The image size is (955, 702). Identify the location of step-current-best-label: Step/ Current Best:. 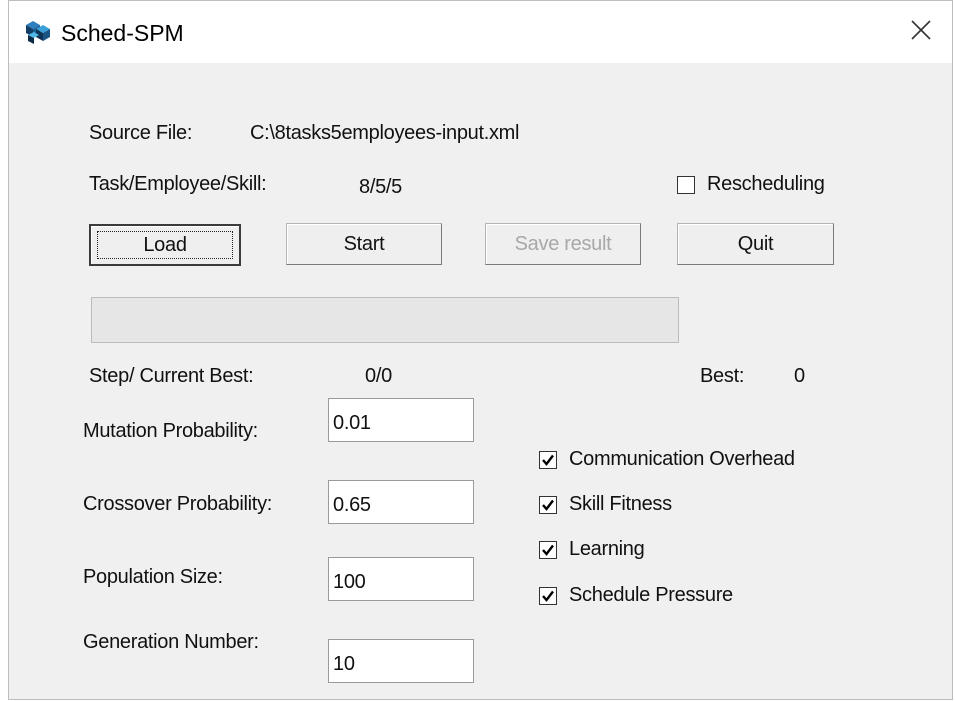
(171, 376).